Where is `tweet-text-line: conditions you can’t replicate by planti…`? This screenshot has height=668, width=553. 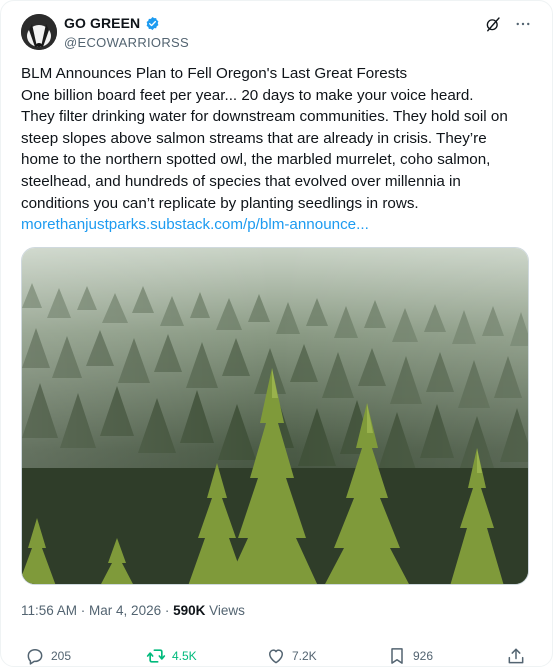
tweet-text-line: conditions you can’t replicate by planti… is located at coordinates (220, 203).